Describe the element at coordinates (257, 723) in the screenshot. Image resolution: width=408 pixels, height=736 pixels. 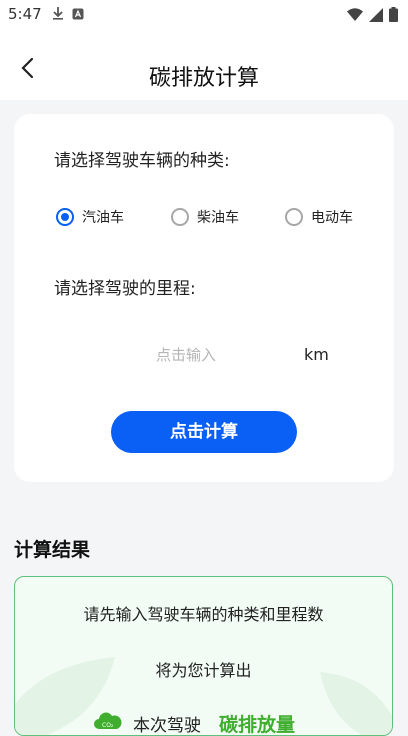
I see `result-footer-emphasis: 碳排放量` at that location.